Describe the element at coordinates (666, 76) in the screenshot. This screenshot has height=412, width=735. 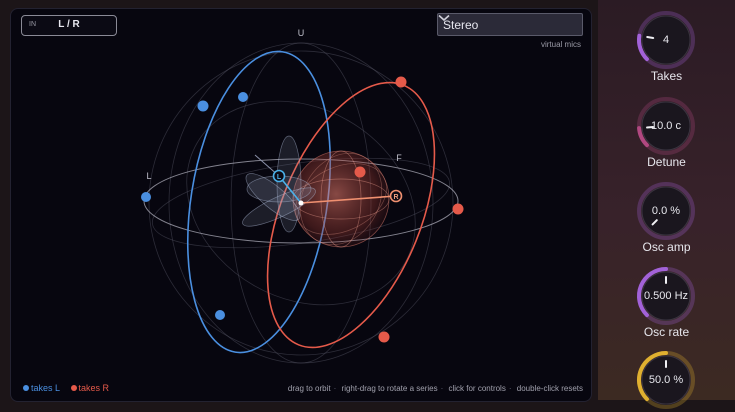
I see `takes-label: Takes` at that location.